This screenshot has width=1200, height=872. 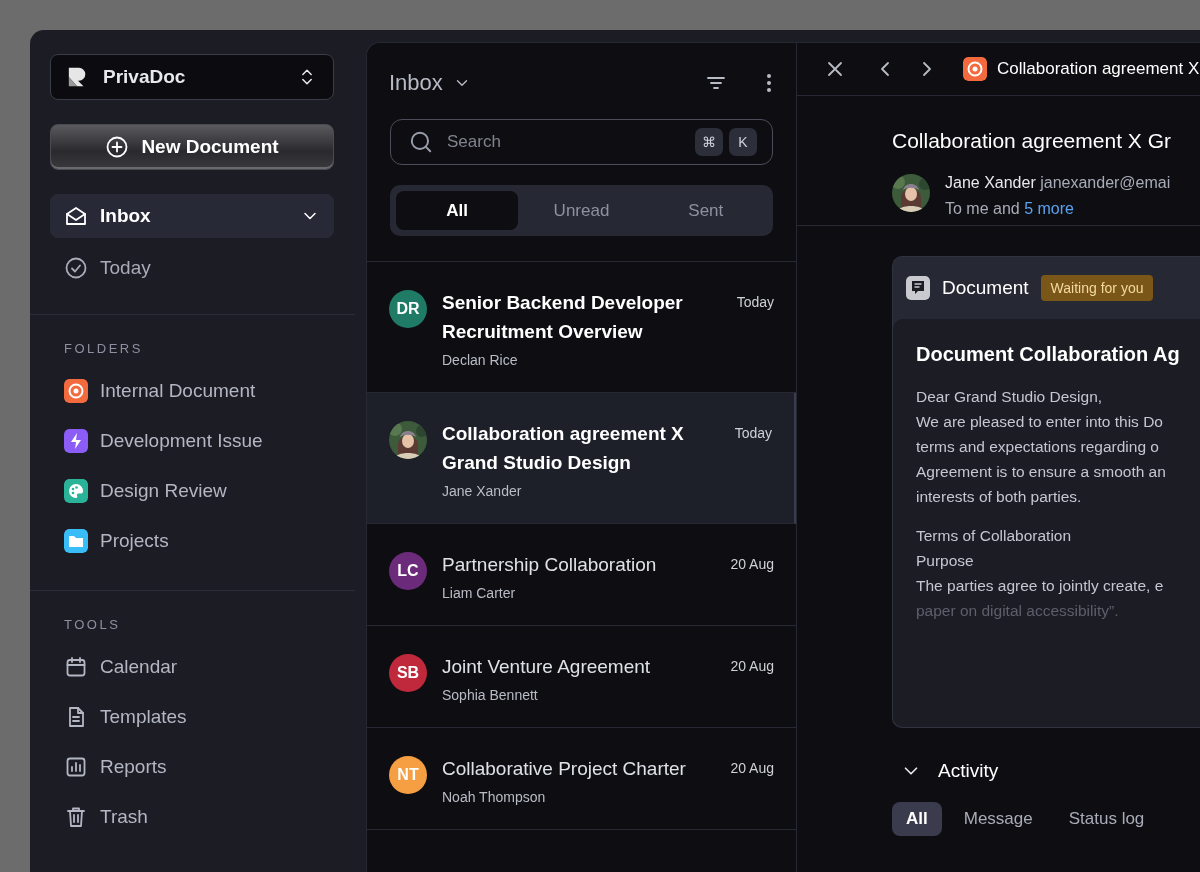 I want to click on workspace-name: PrivaDoc, so click(x=145, y=77).